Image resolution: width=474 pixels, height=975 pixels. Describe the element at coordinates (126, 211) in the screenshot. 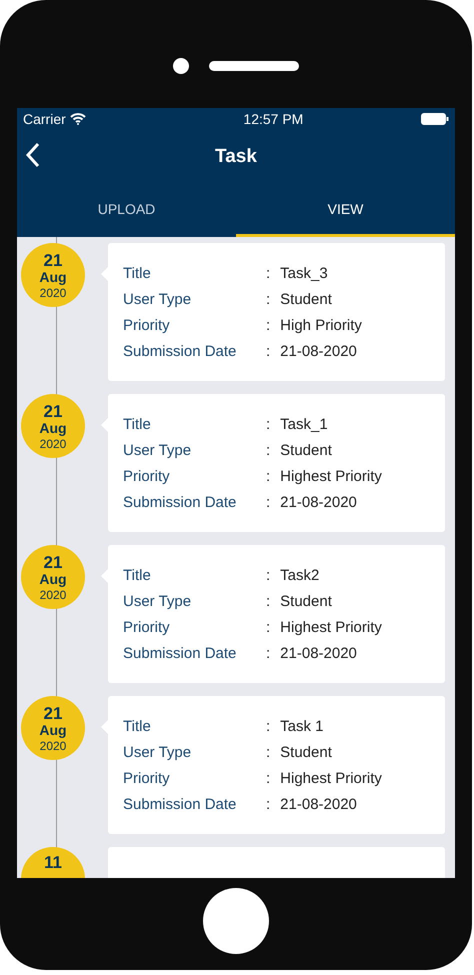

I see `tab: UPLOAD` at that location.